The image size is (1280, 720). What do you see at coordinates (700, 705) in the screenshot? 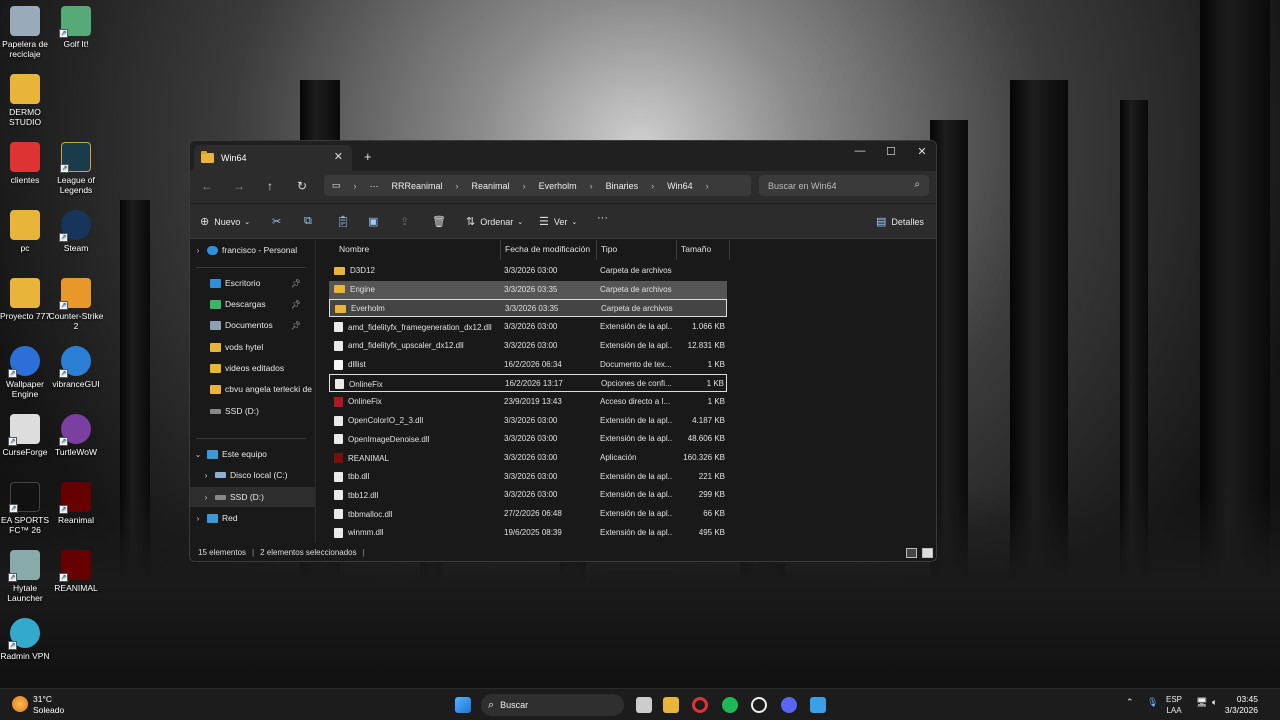
I see `opera-gx-icon` at bounding box center [700, 705].